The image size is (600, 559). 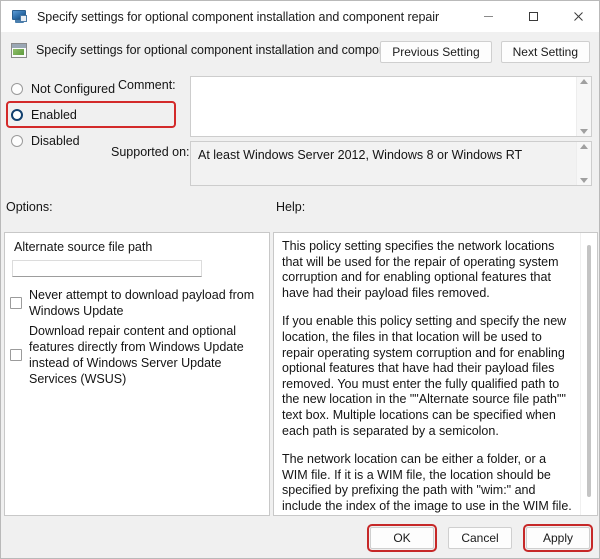 What do you see at coordinates (577, 16) in the screenshot?
I see `close-icon` at bounding box center [577, 16].